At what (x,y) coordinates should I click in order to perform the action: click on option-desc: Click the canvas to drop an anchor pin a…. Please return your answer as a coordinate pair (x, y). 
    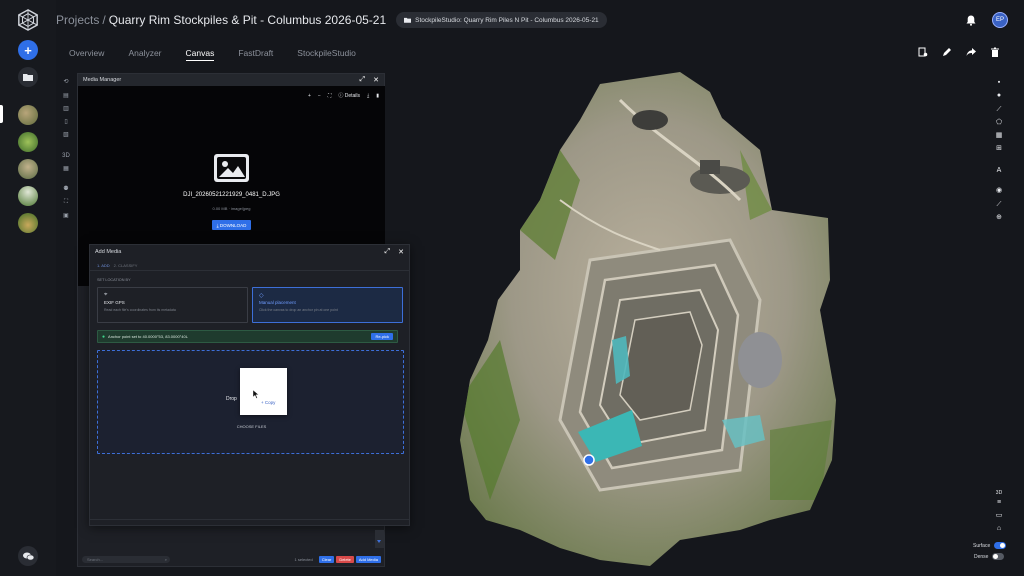
    Looking at the image, I should click on (298, 310).